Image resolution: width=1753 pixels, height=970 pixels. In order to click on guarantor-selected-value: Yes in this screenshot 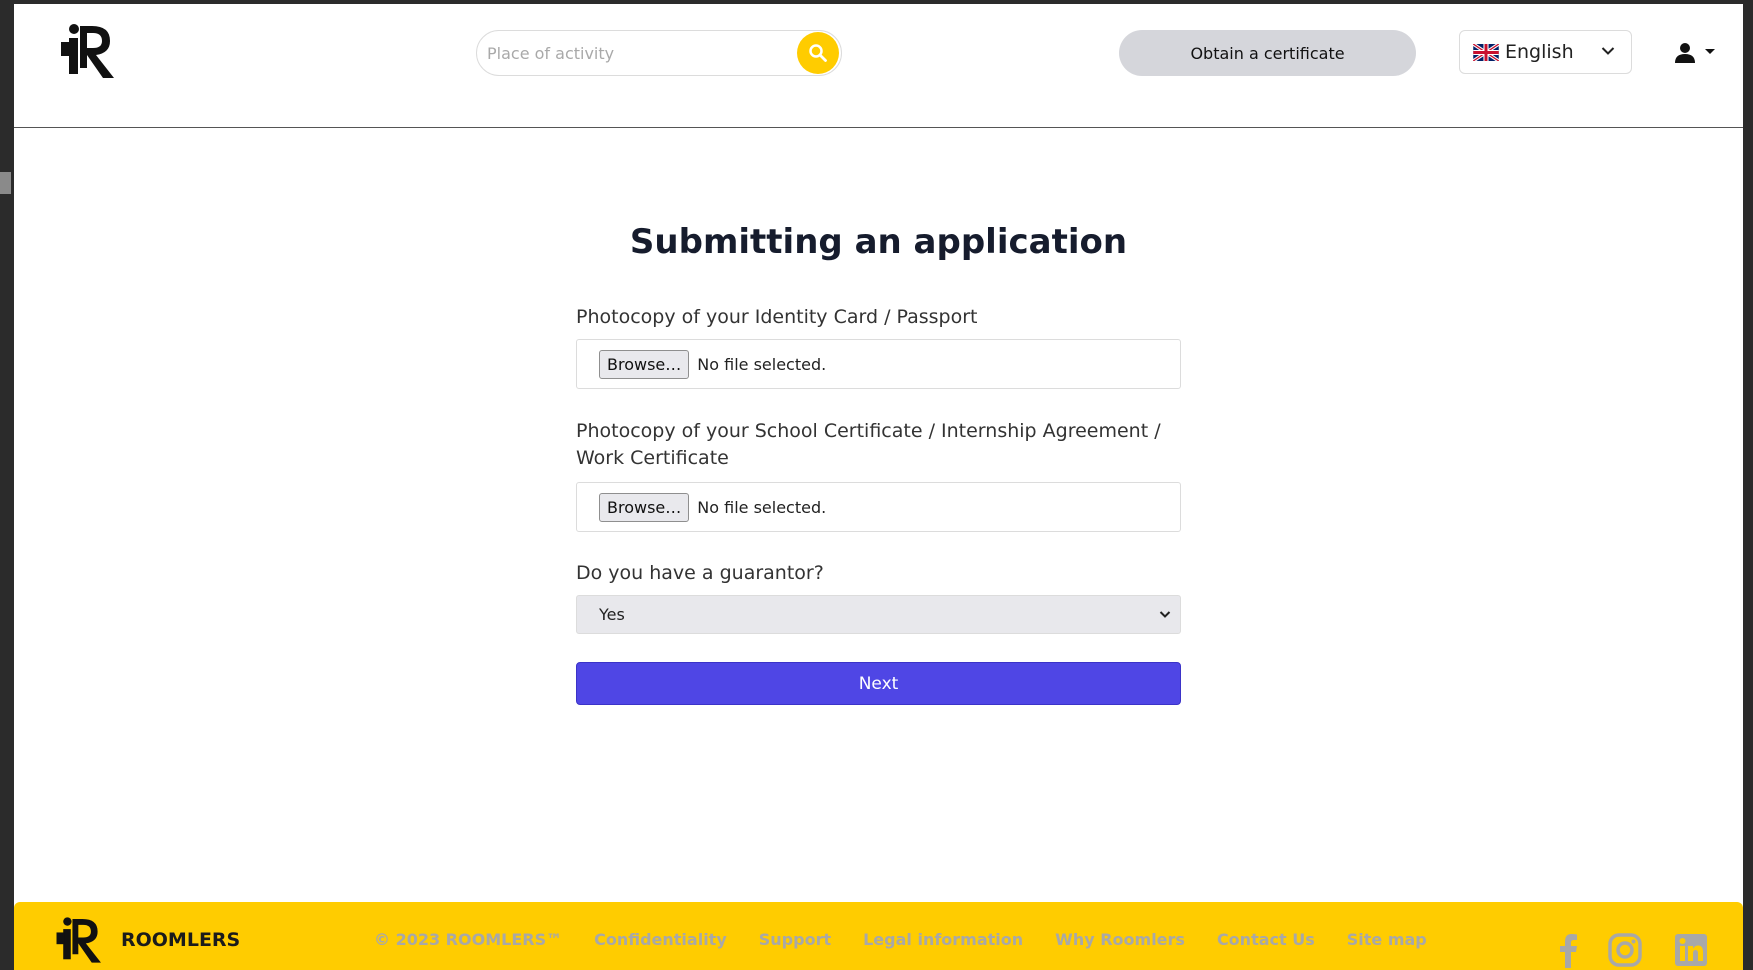, I will do `click(612, 614)`.